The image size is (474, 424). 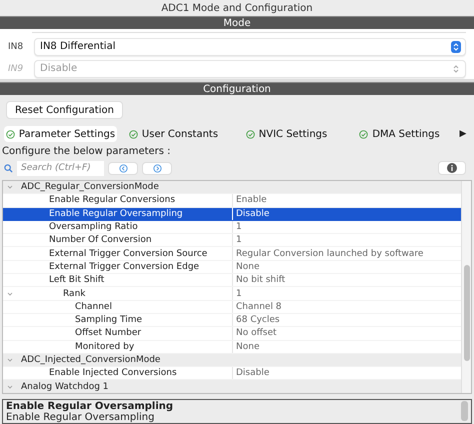 I want to click on tab: DMA Settings, so click(x=399, y=134).